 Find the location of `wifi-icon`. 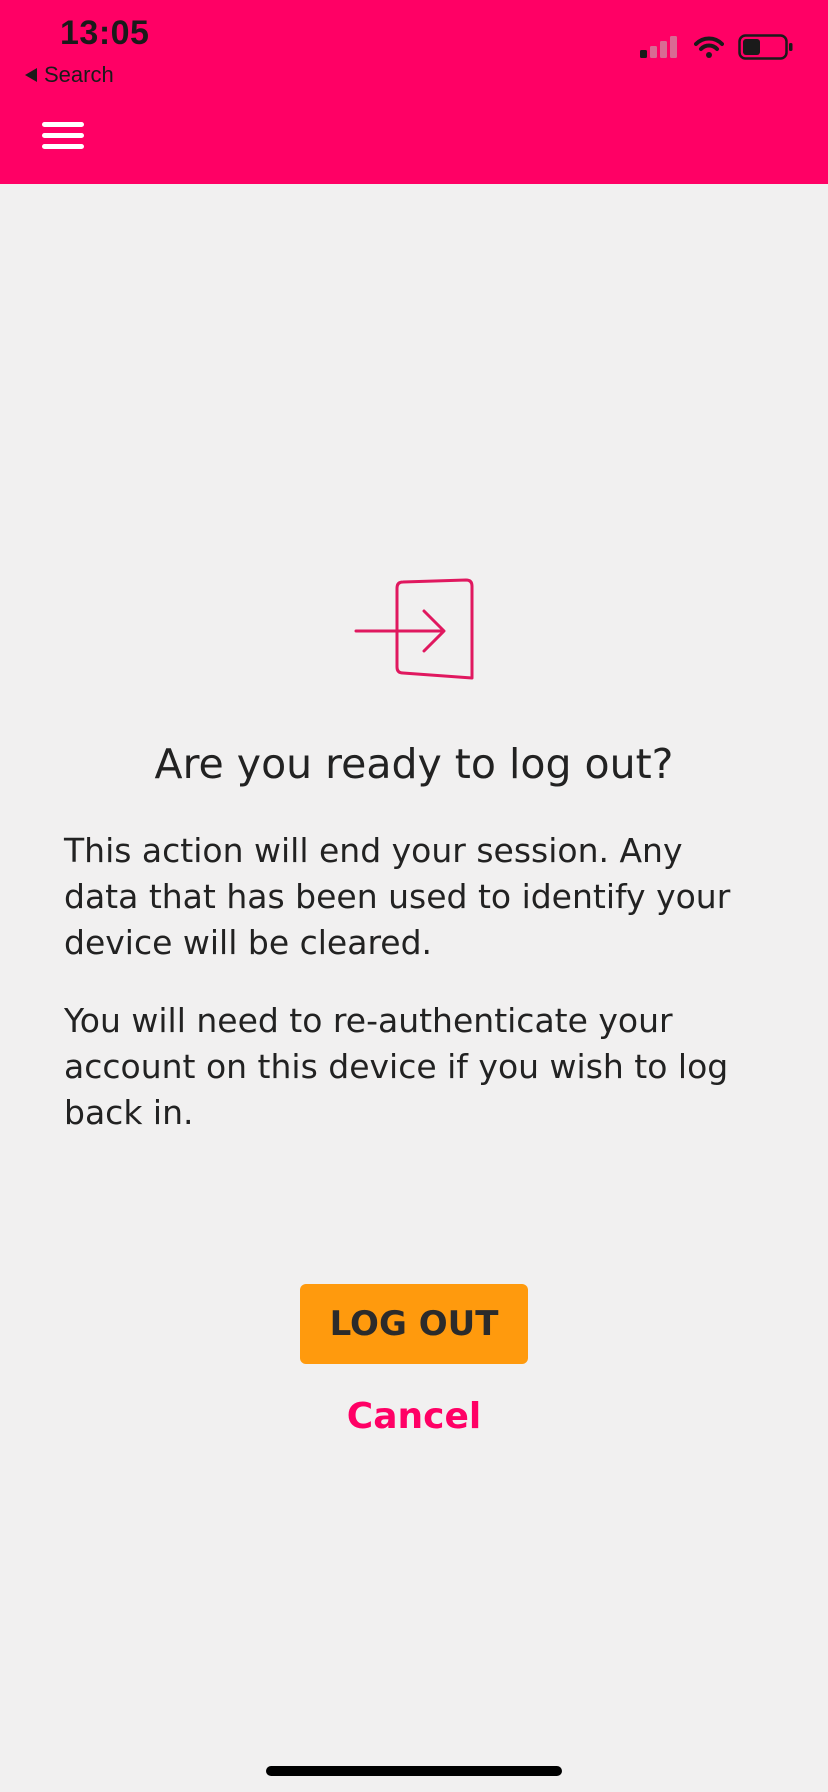

wifi-icon is located at coordinates (709, 47).